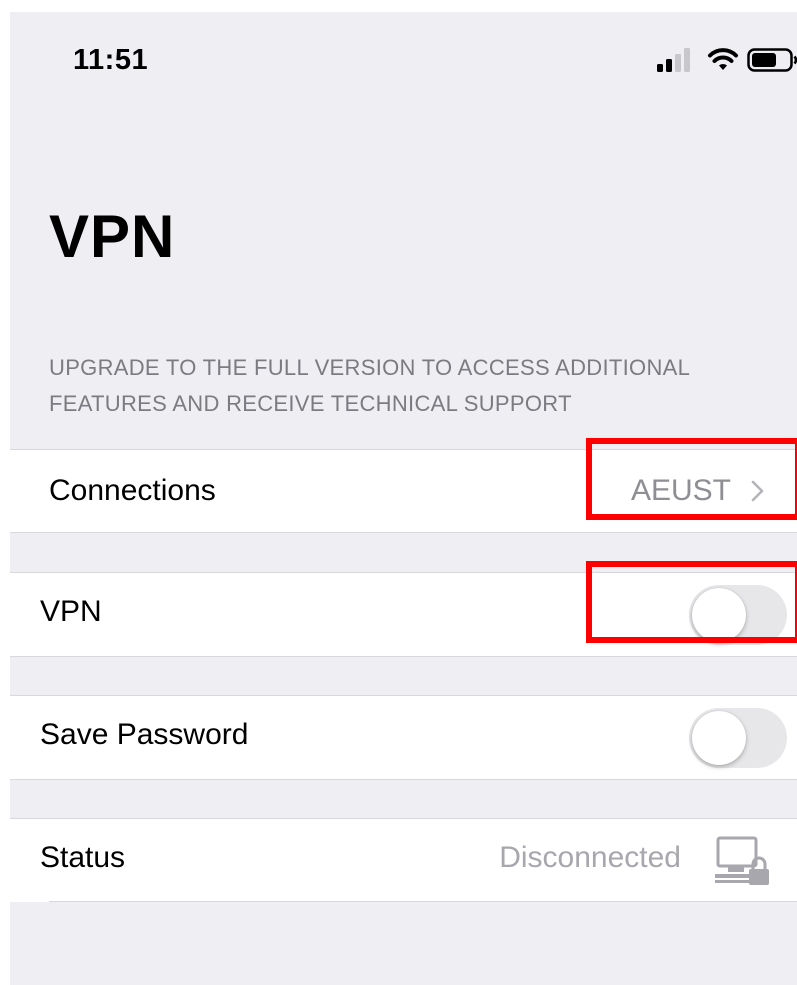 The height and width of the screenshot is (985, 797). Describe the element at coordinates (590, 857) in the screenshot. I see `status-value: Disconnected` at that location.